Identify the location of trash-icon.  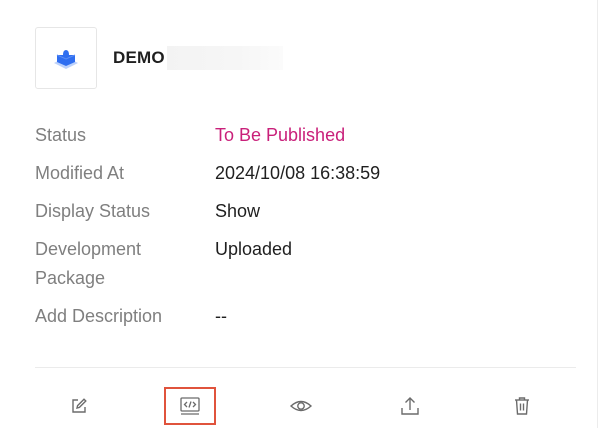
(522, 406).